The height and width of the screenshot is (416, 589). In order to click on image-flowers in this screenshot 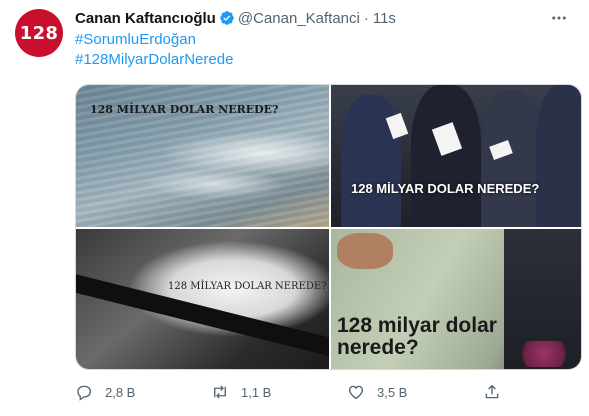, I will do `click(544, 354)`.